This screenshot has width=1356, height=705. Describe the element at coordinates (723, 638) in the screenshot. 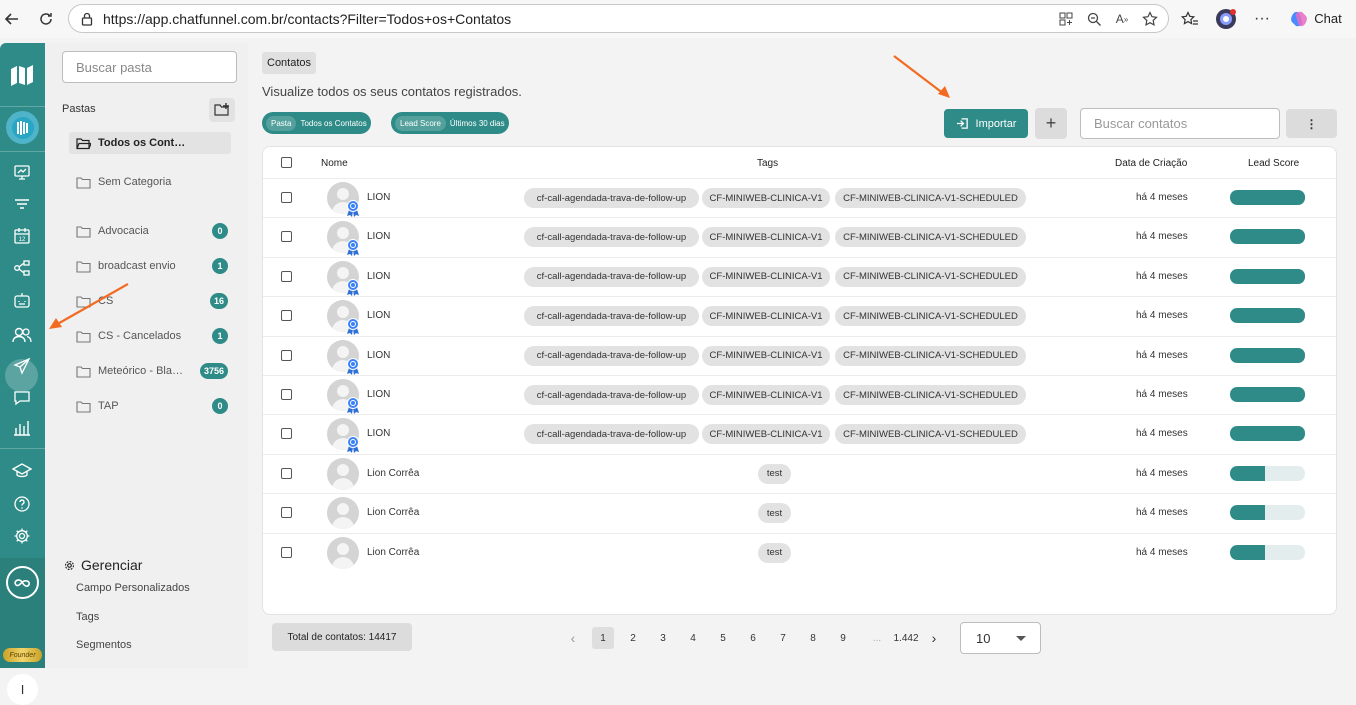

I see `page-button: 5` at that location.